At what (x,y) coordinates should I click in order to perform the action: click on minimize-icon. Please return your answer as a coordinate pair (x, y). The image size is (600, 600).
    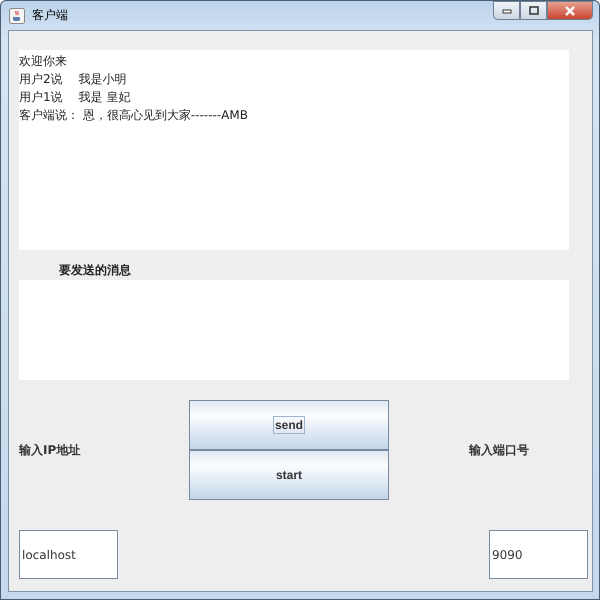
    Looking at the image, I should click on (507, 11).